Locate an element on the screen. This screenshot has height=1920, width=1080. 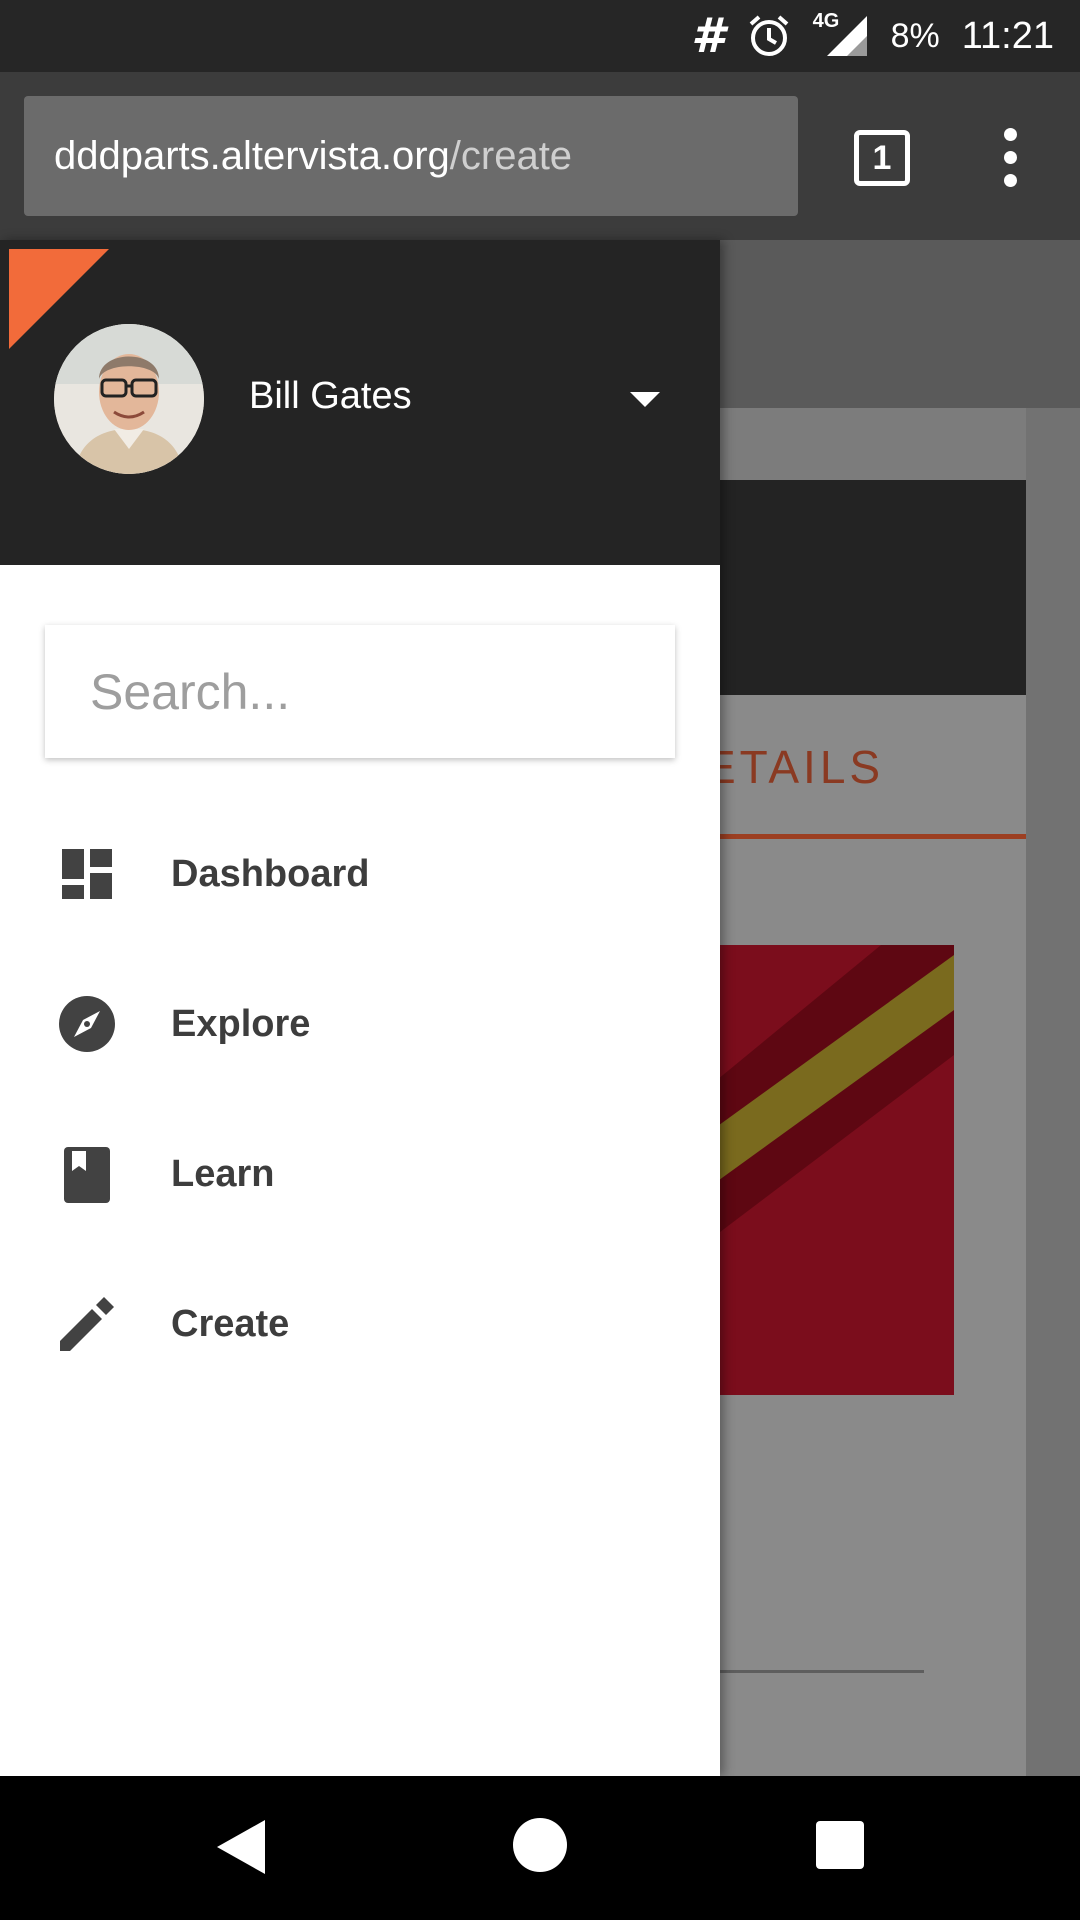
tab-count: 1 is located at coordinates (882, 157).